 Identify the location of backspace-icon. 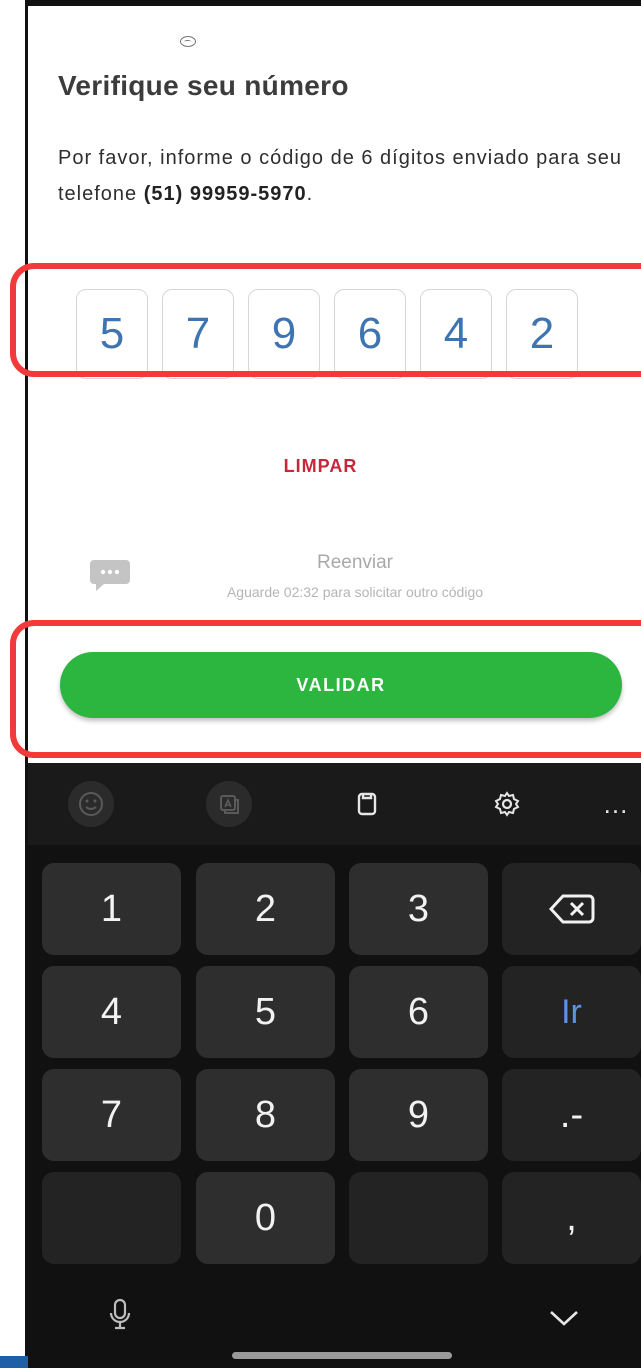
(571, 909).